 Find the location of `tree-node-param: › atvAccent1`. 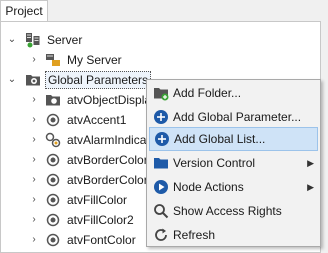

tree-node-param: › atvAccent1 is located at coordinates (76, 120).